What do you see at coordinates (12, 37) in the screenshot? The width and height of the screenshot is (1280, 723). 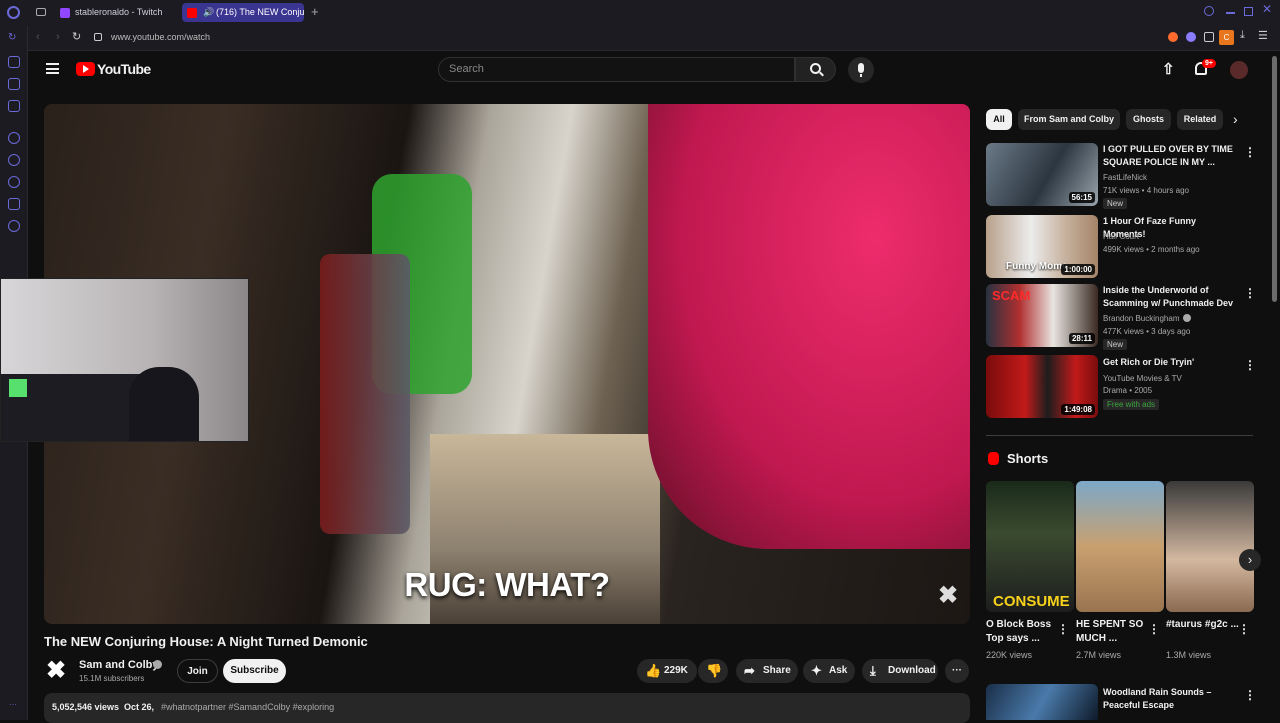 I see `reload-icon: ↻` at bounding box center [12, 37].